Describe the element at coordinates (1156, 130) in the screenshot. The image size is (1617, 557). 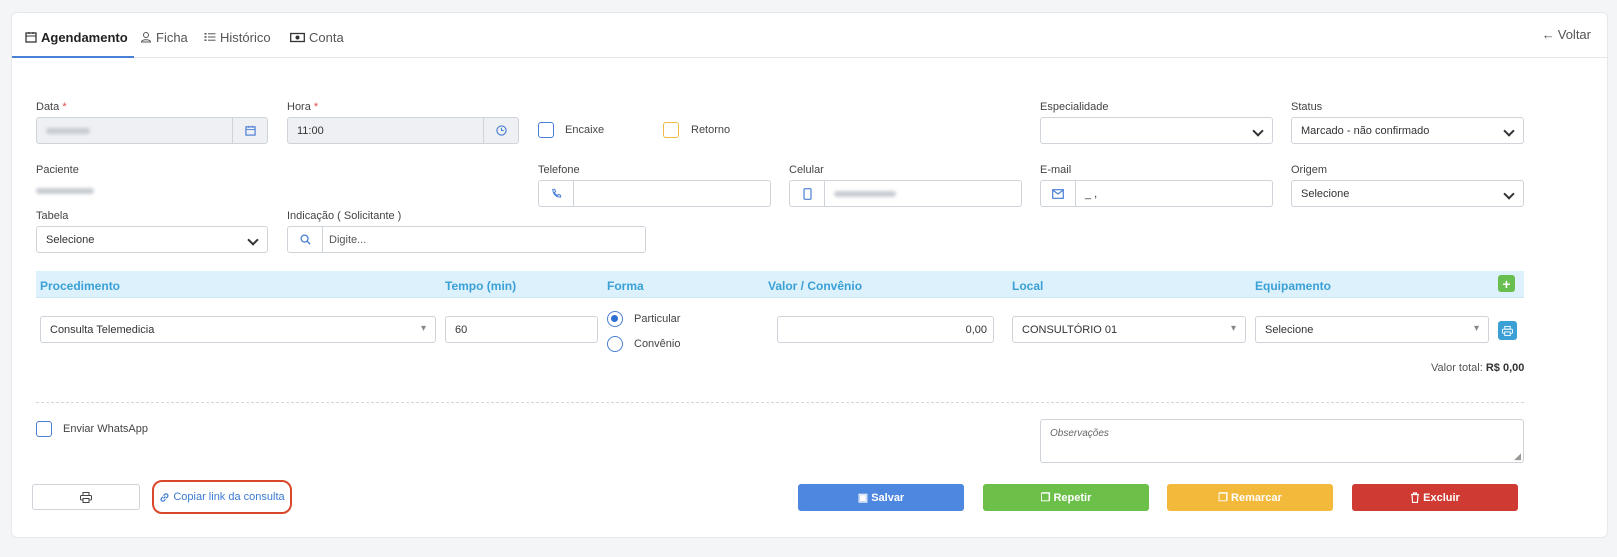
I see `especialidade-select` at that location.